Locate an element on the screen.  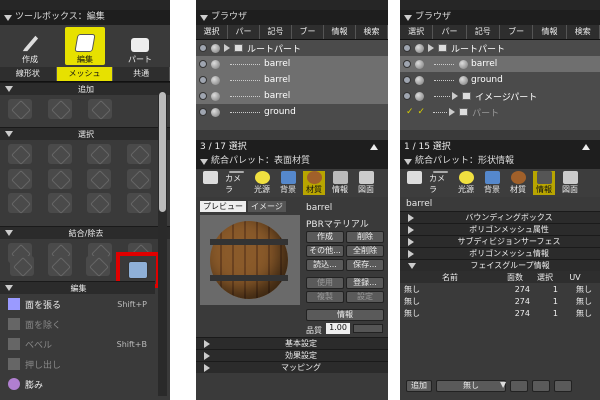
shape-title-bar: 統合パレット：形状情報 is located at coordinates (500, 161).